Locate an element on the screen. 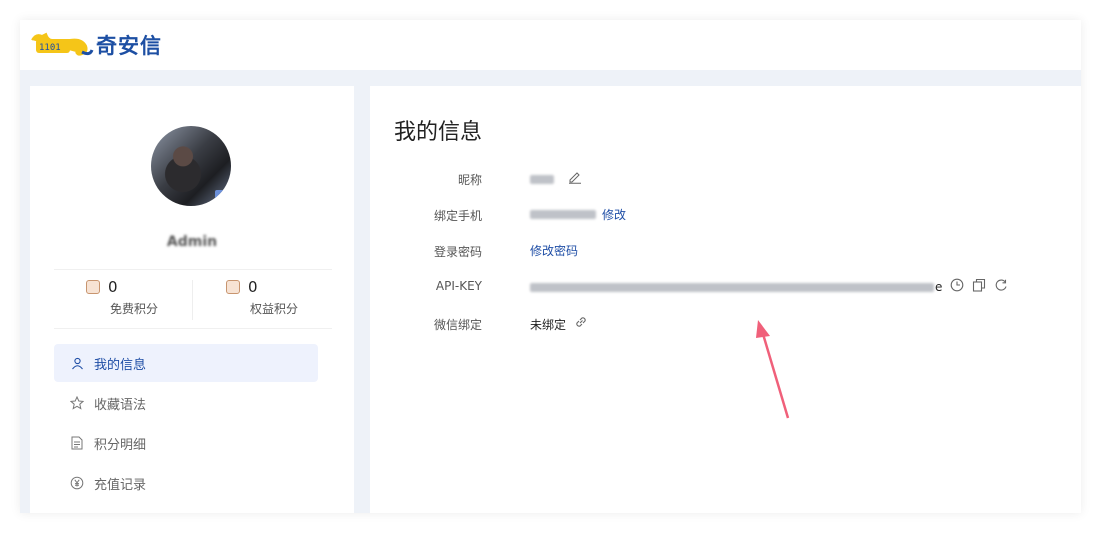 Image resolution: width=1102 pixels, height=534 pixels. phone-row: 绑定手机 修改 is located at coordinates (725, 214).